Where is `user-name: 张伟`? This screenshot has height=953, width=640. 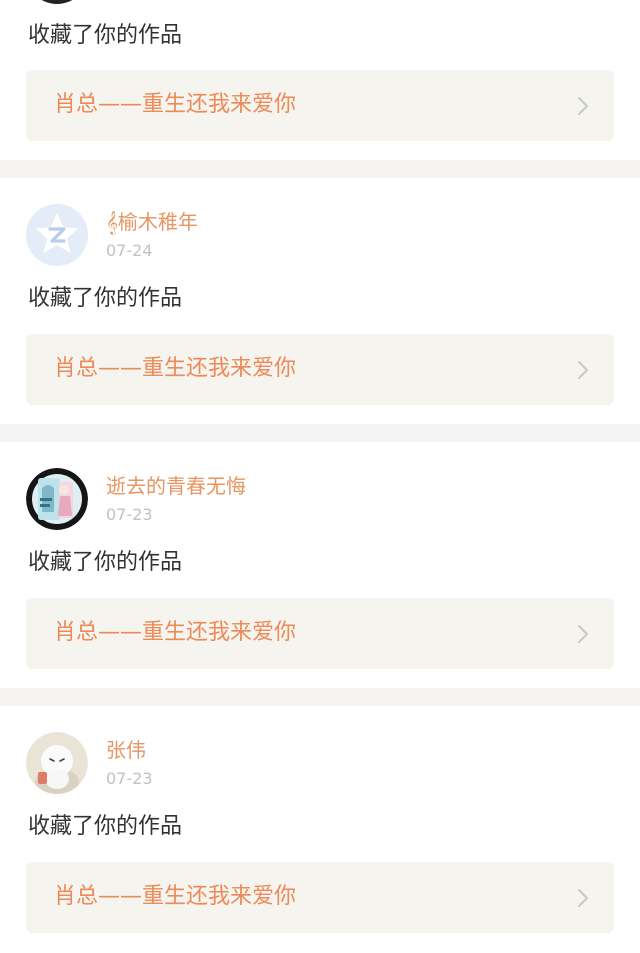
user-name: 张伟 is located at coordinates (126, 750).